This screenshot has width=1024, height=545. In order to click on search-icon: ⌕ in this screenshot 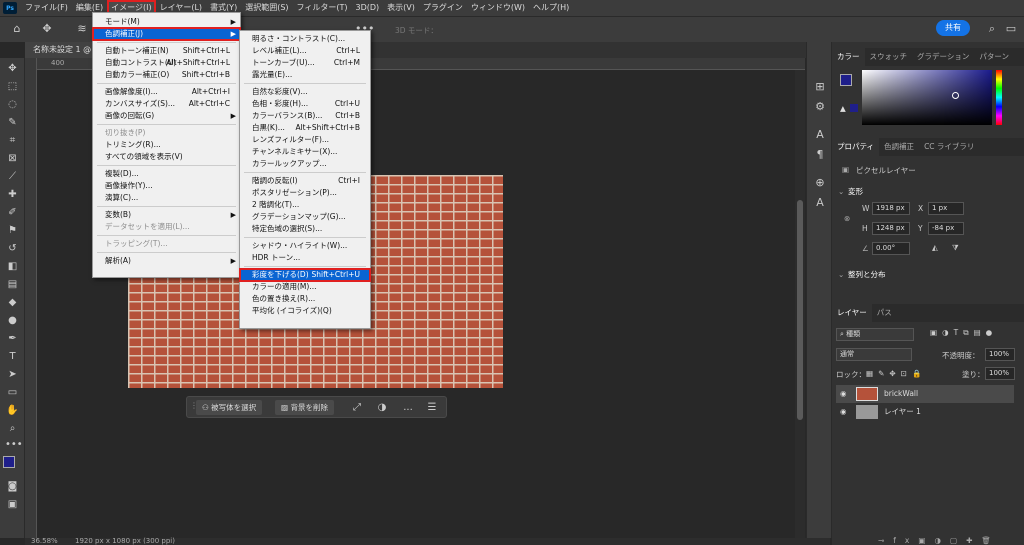, I will do `click(992, 29)`.